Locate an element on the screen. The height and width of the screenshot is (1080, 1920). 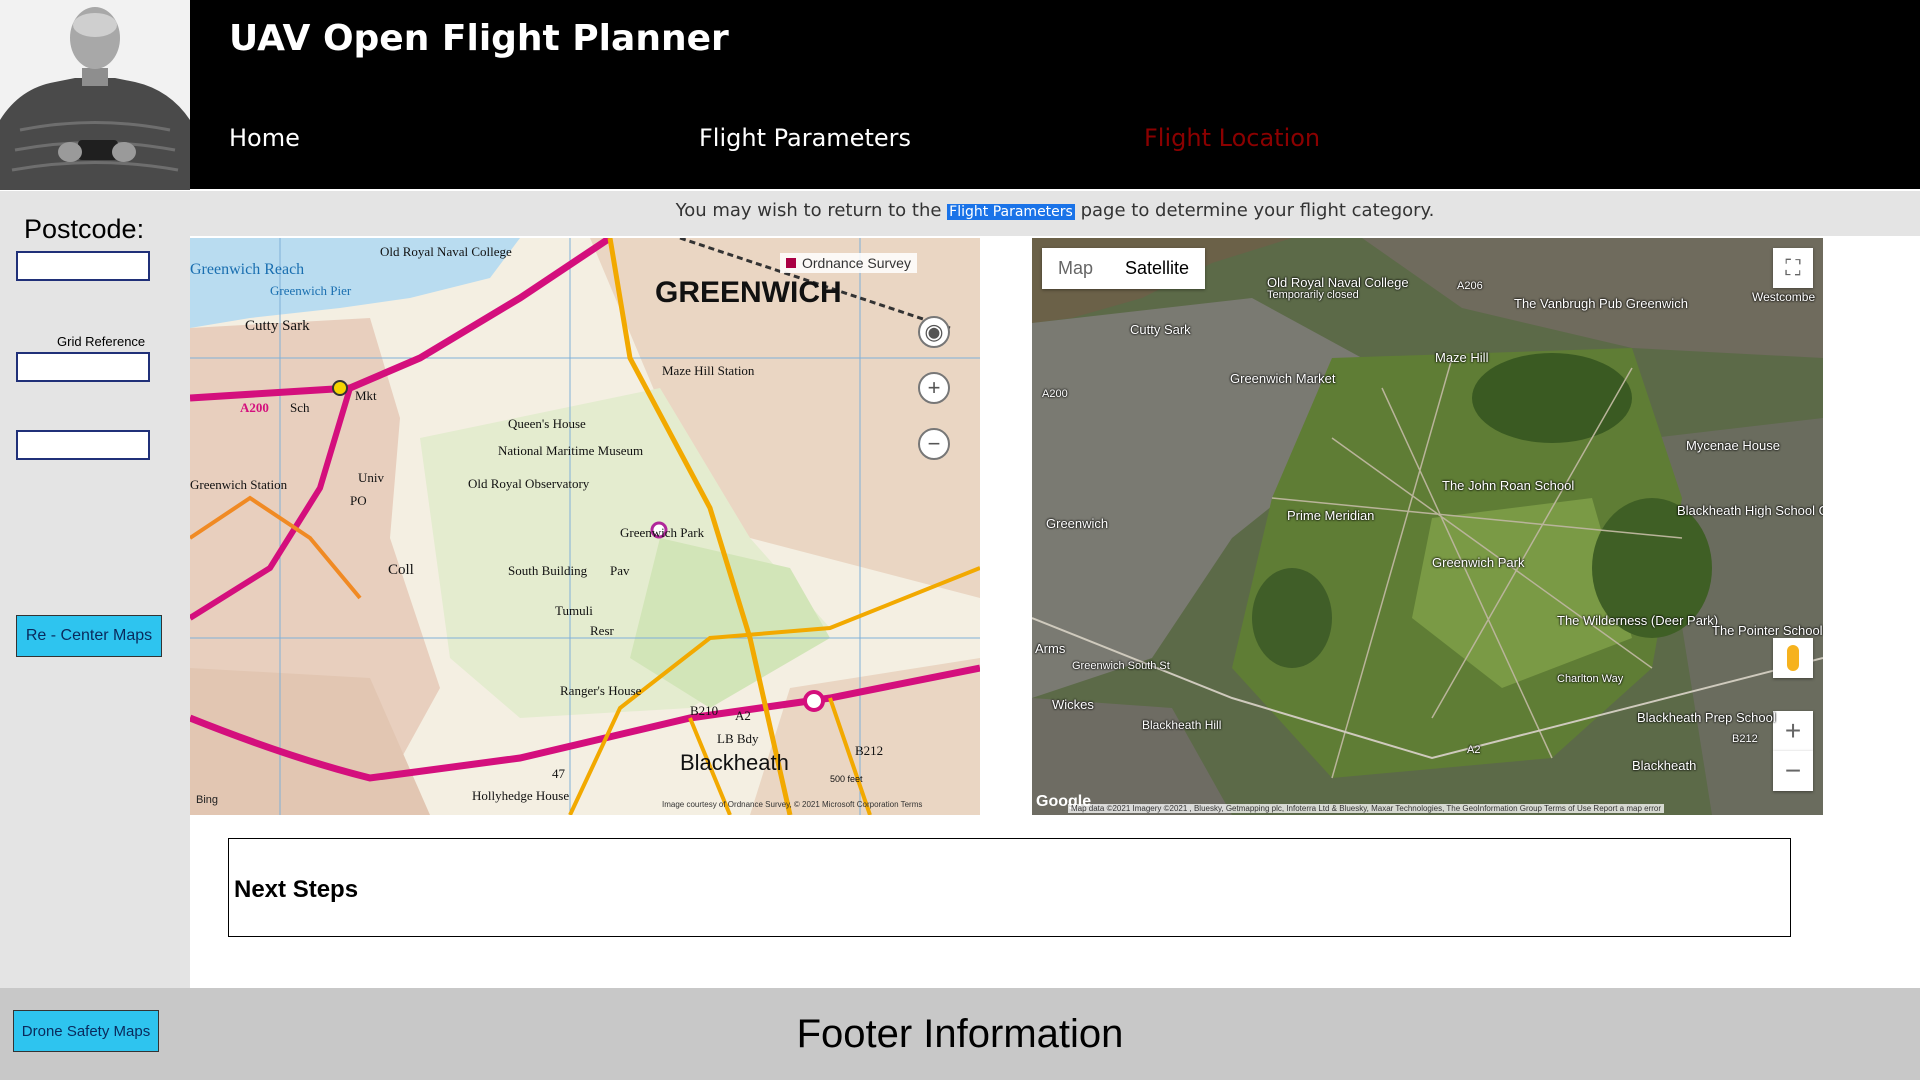
sat-label: Maze Hill is located at coordinates (1462, 357).